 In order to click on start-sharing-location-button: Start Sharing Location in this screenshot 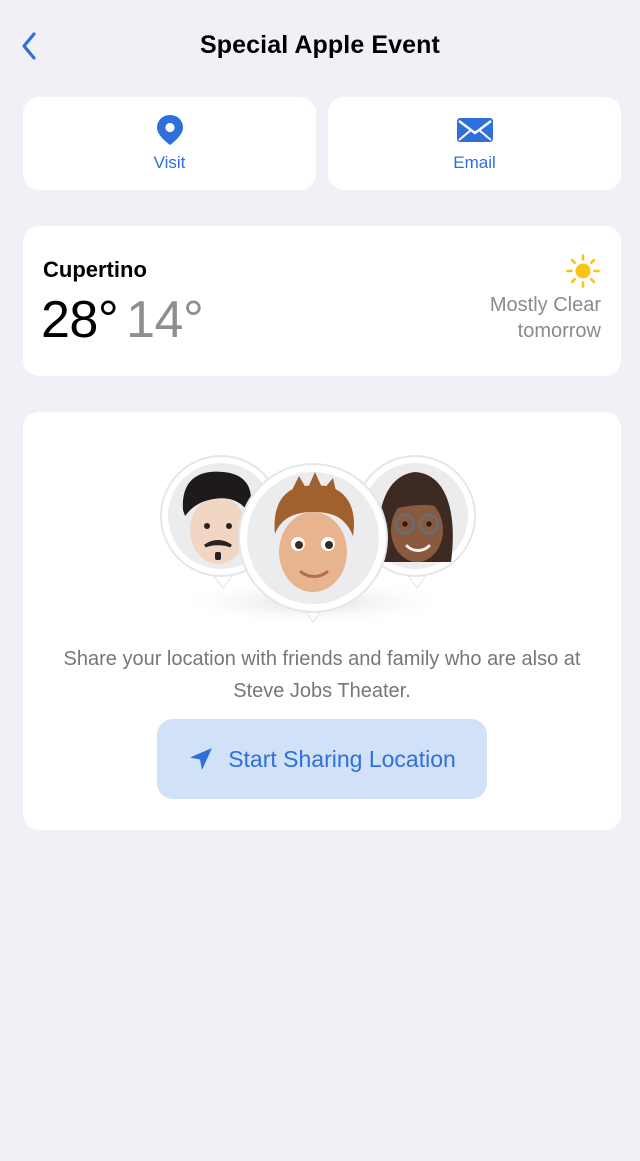, I will do `click(322, 759)`.